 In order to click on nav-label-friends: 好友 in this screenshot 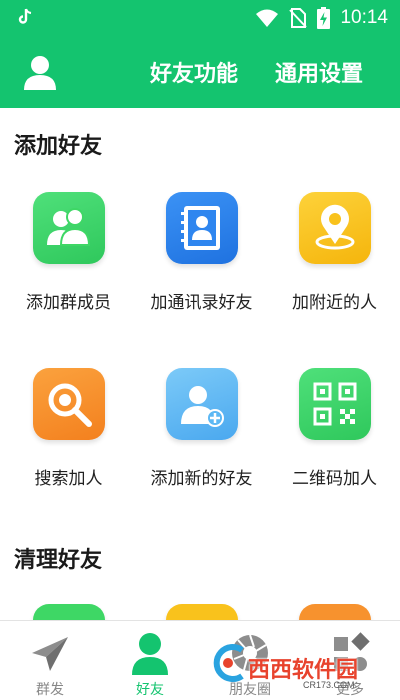, I will do `click(150, 690)`.